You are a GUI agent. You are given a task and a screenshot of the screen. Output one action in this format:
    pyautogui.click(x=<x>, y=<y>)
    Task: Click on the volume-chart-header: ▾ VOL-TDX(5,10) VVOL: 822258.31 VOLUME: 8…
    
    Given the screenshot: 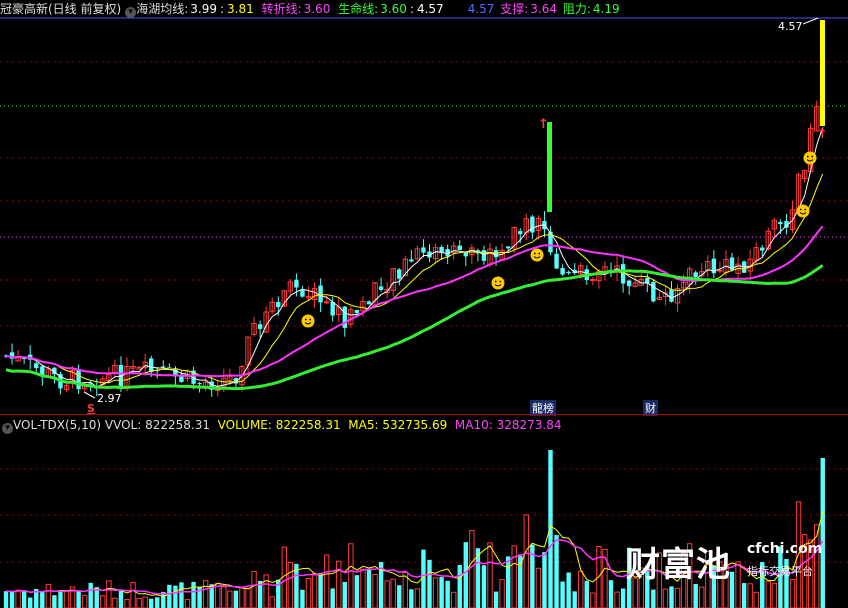 What is the action you would take?
    pyautogui.click(x=424, y=425)
    